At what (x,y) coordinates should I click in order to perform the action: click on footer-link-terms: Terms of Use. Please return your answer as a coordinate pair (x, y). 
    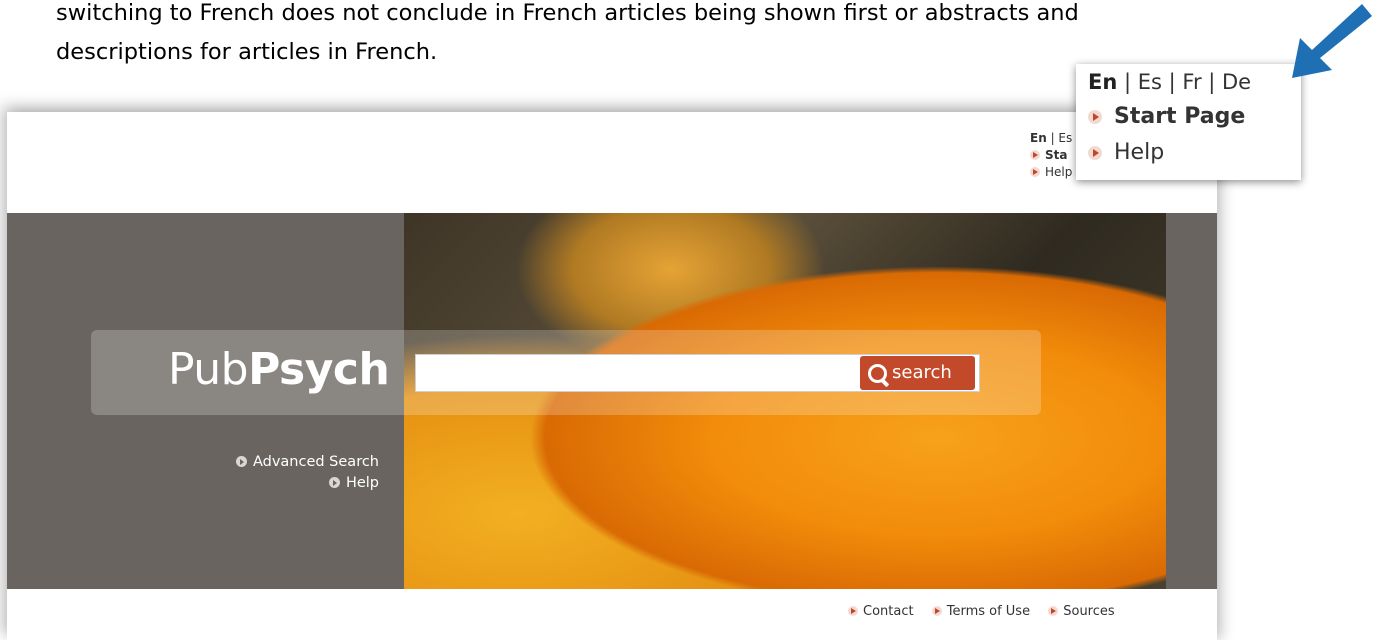
    Looking at the image, I should click on (980, 611).